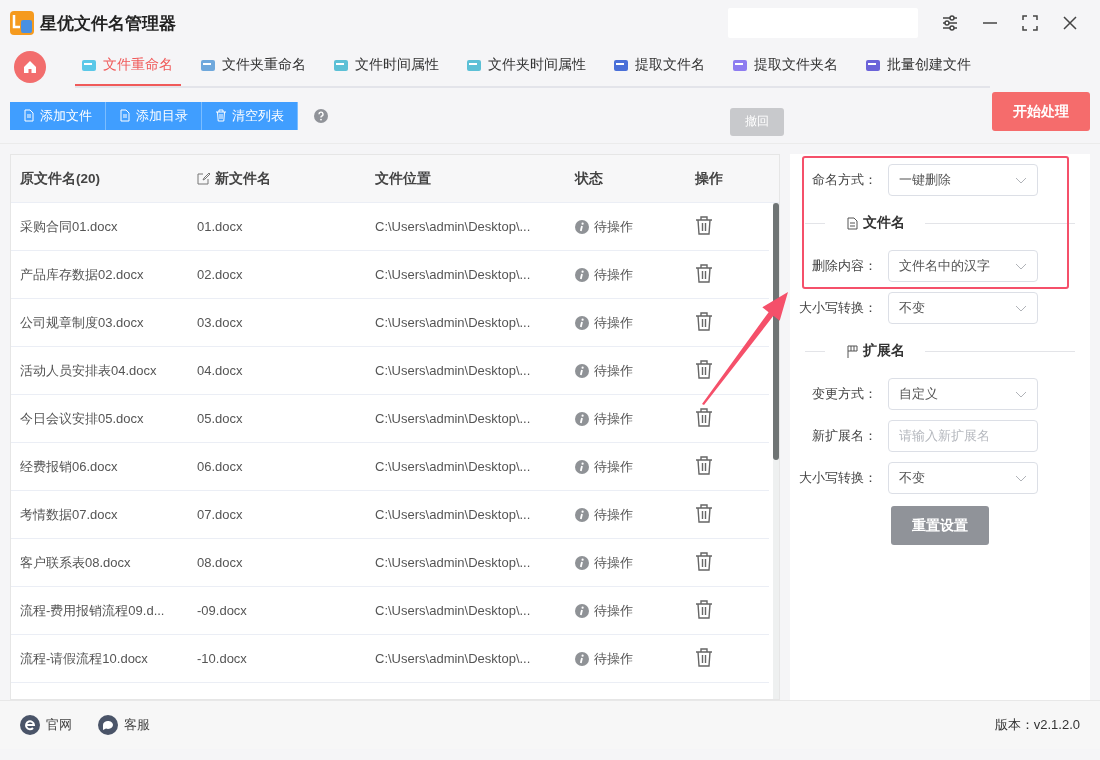 The image size is (1100, 760). Describe the element at coordinates (776, 331) in the screenshot. I see `scrollbar-thumb` at that location.